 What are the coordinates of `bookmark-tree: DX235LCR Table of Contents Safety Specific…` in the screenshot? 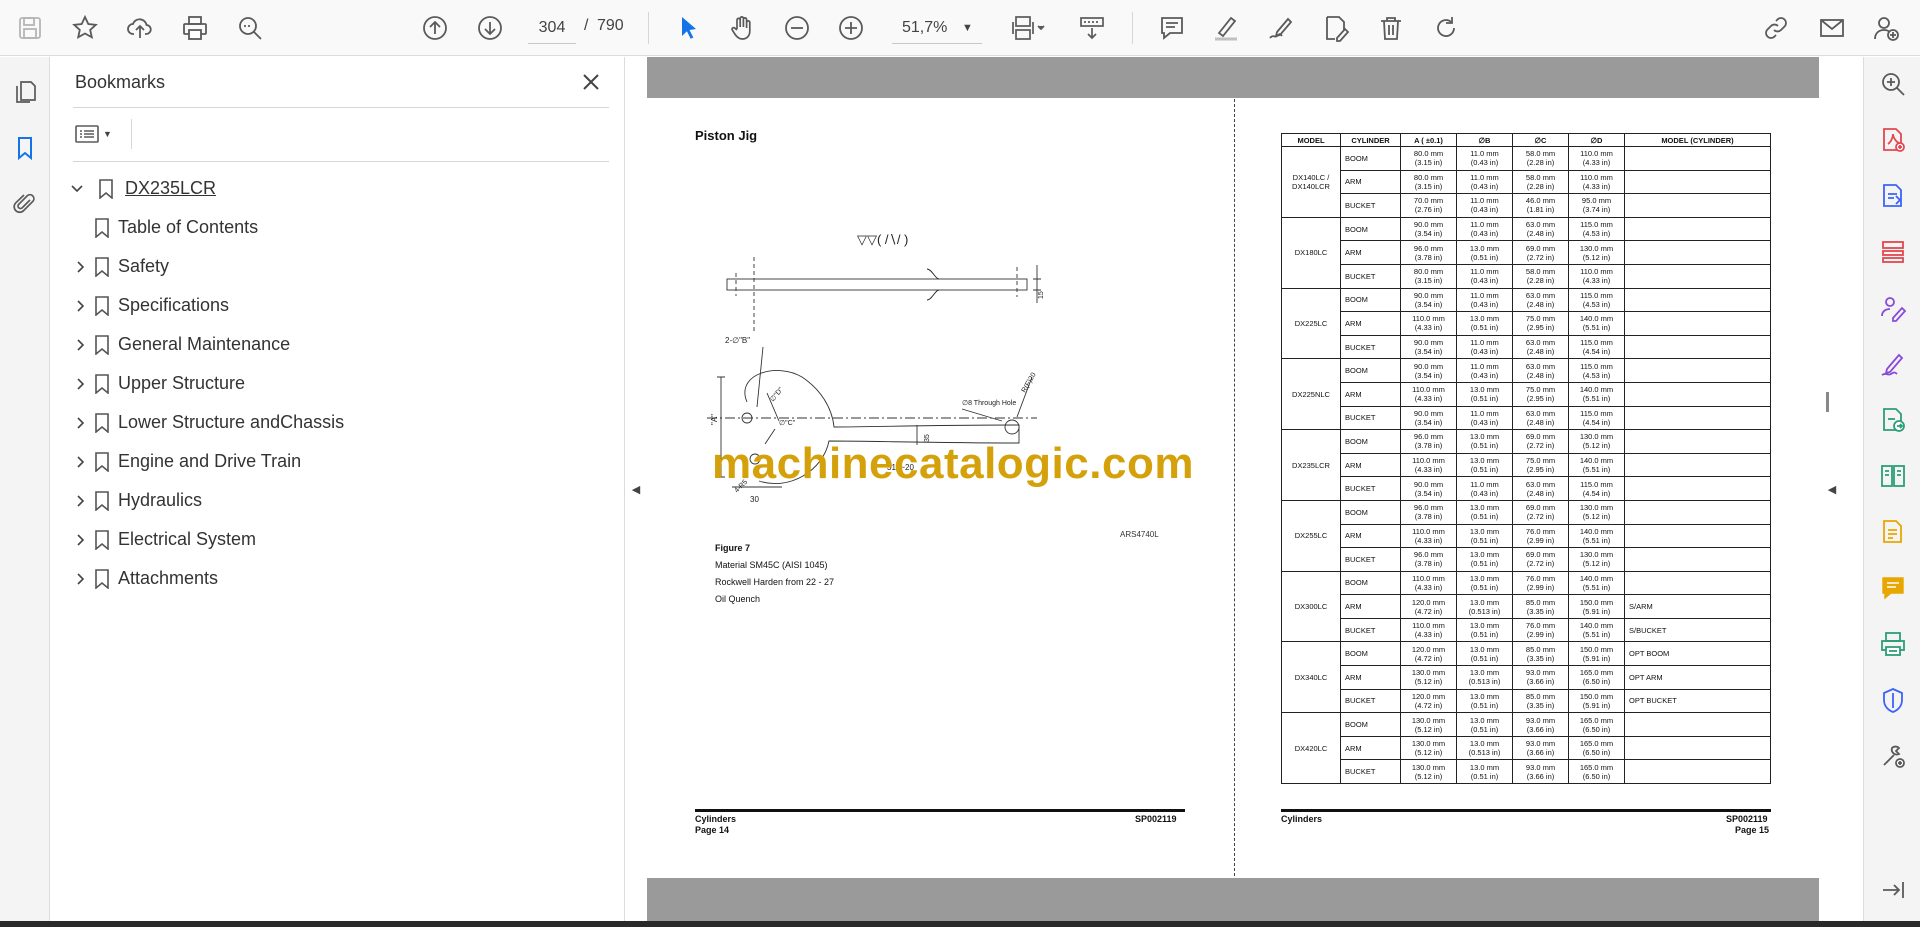 It's located at (338, 383).